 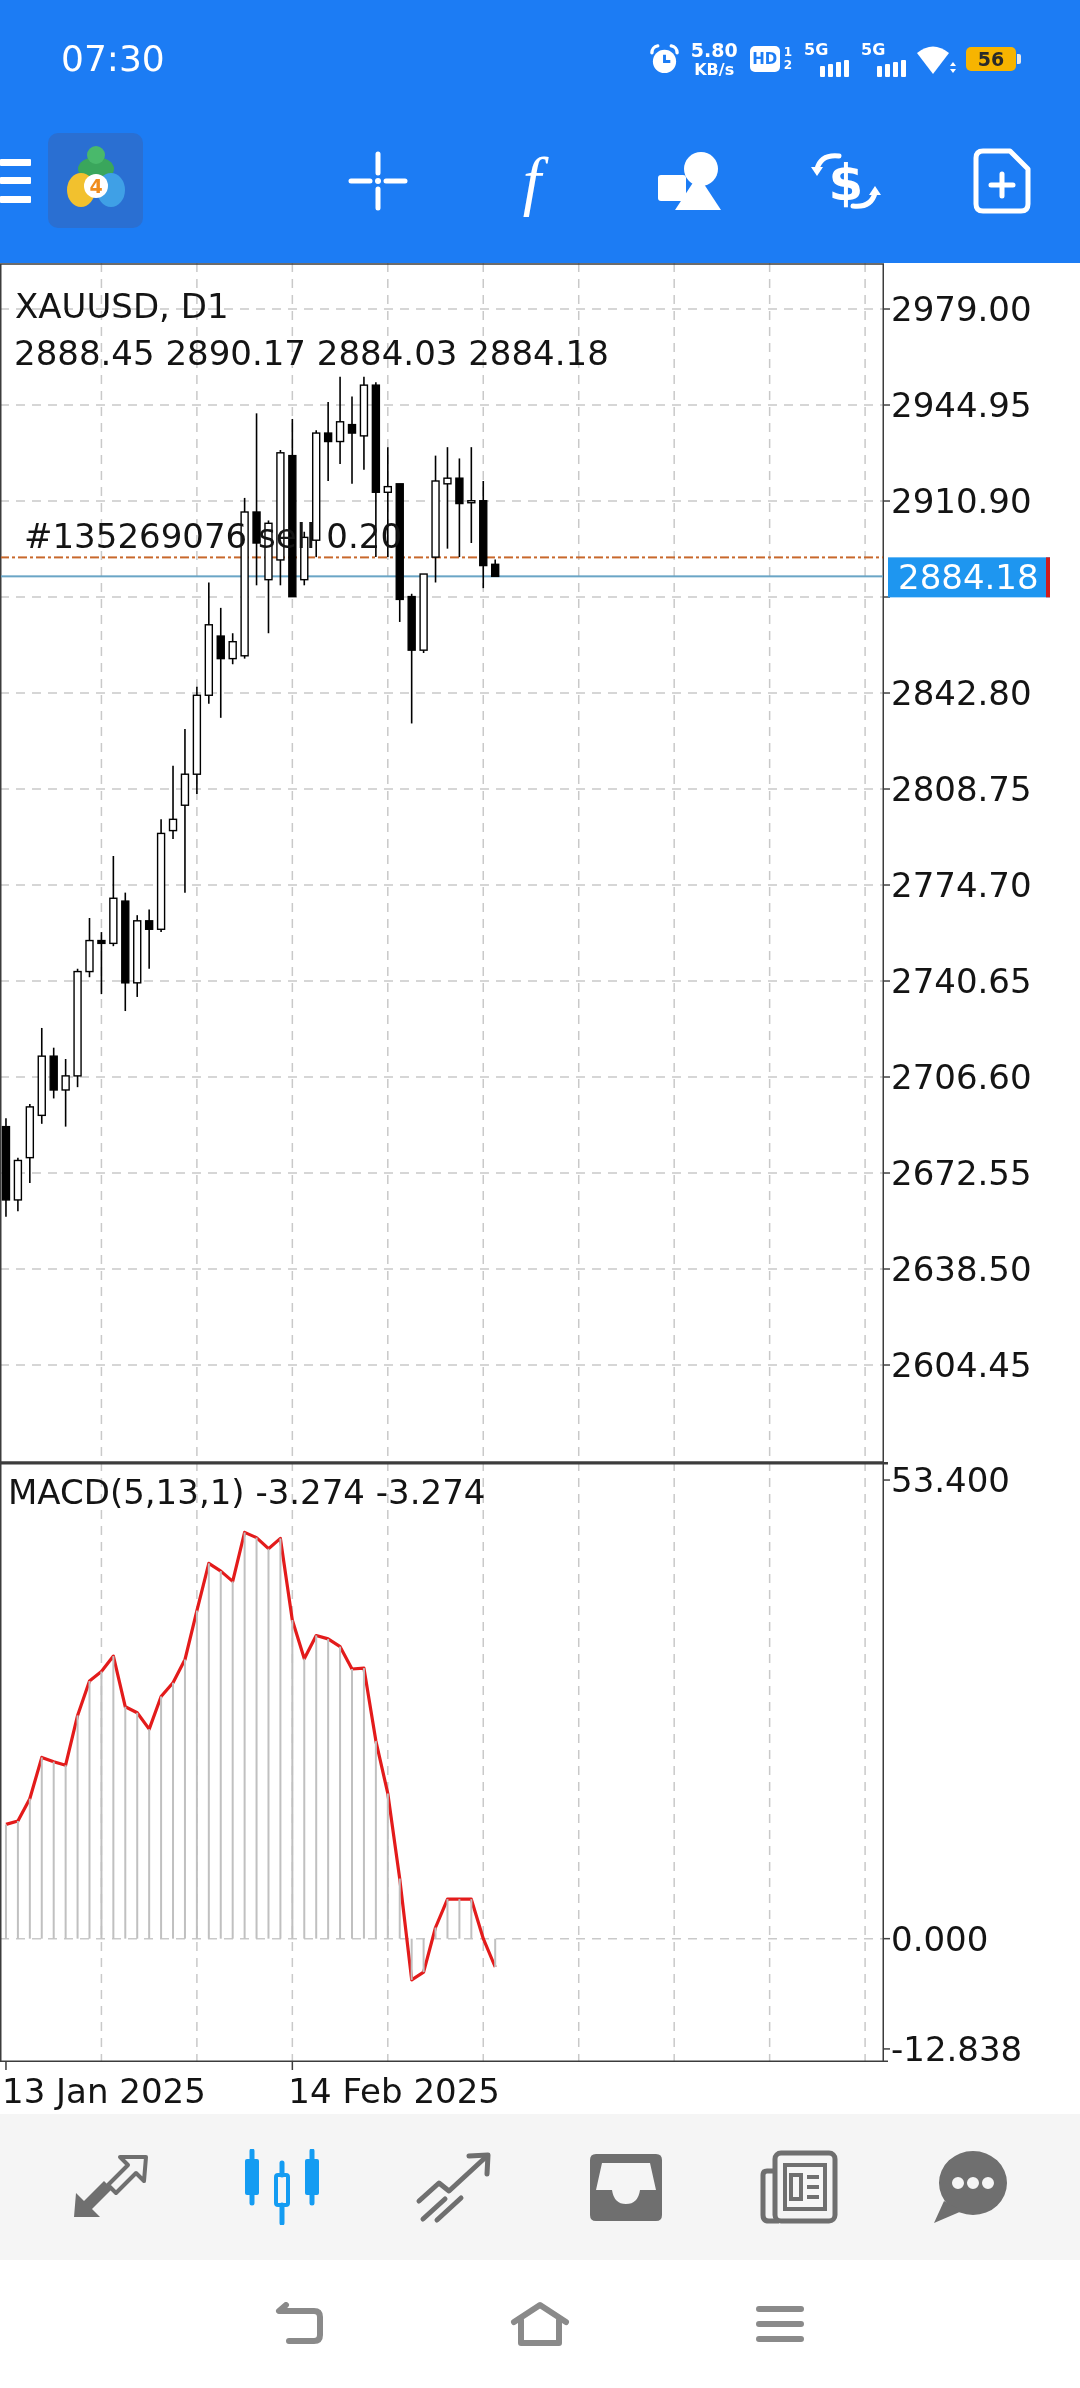 What do you see at coordinates (378, 180) in the screenshot?
I see `crosshair-icon` at bounding box center [378, 180].